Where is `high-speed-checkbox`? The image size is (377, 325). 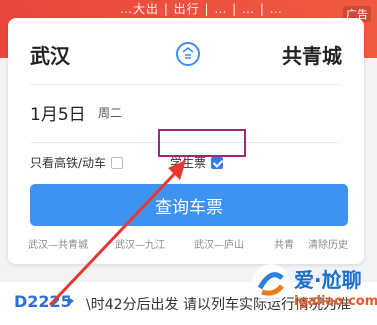
high-speed-checkbox is located at coordinates (117, 163).